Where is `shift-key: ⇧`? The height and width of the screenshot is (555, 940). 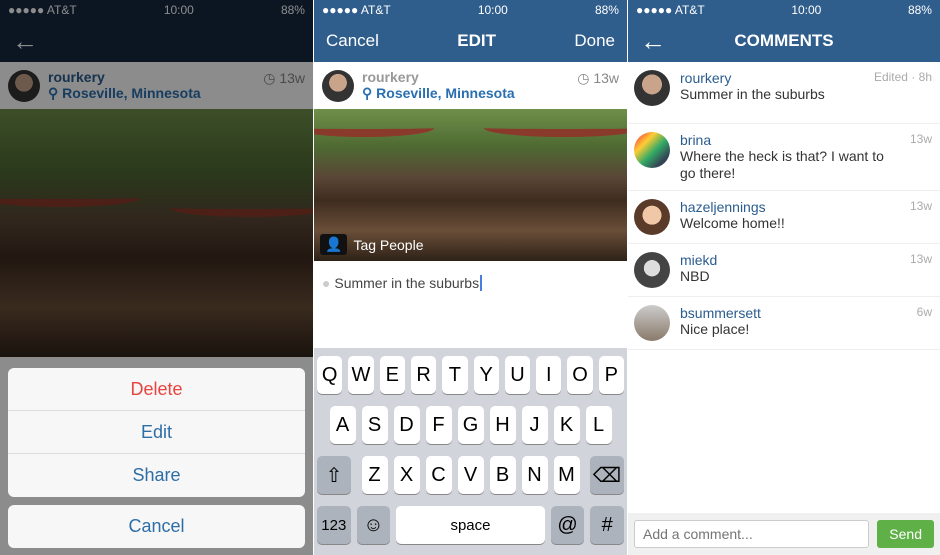 shift-key: ⇧ is located at coordinates (334, 475).